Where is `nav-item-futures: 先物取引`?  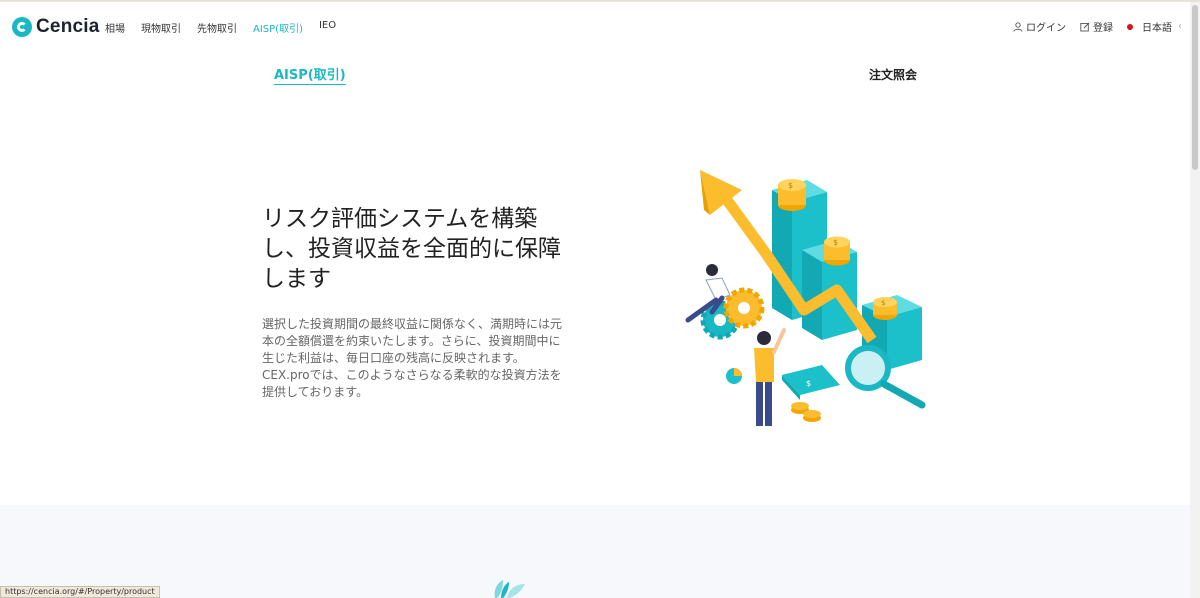
nav-item-futures: 先物取引 is located at coordinates (217, 27).